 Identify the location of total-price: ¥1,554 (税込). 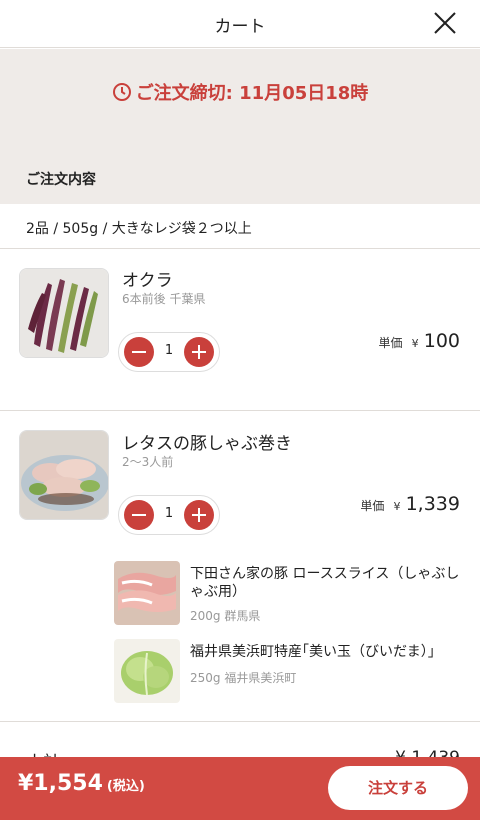
(81, 783).